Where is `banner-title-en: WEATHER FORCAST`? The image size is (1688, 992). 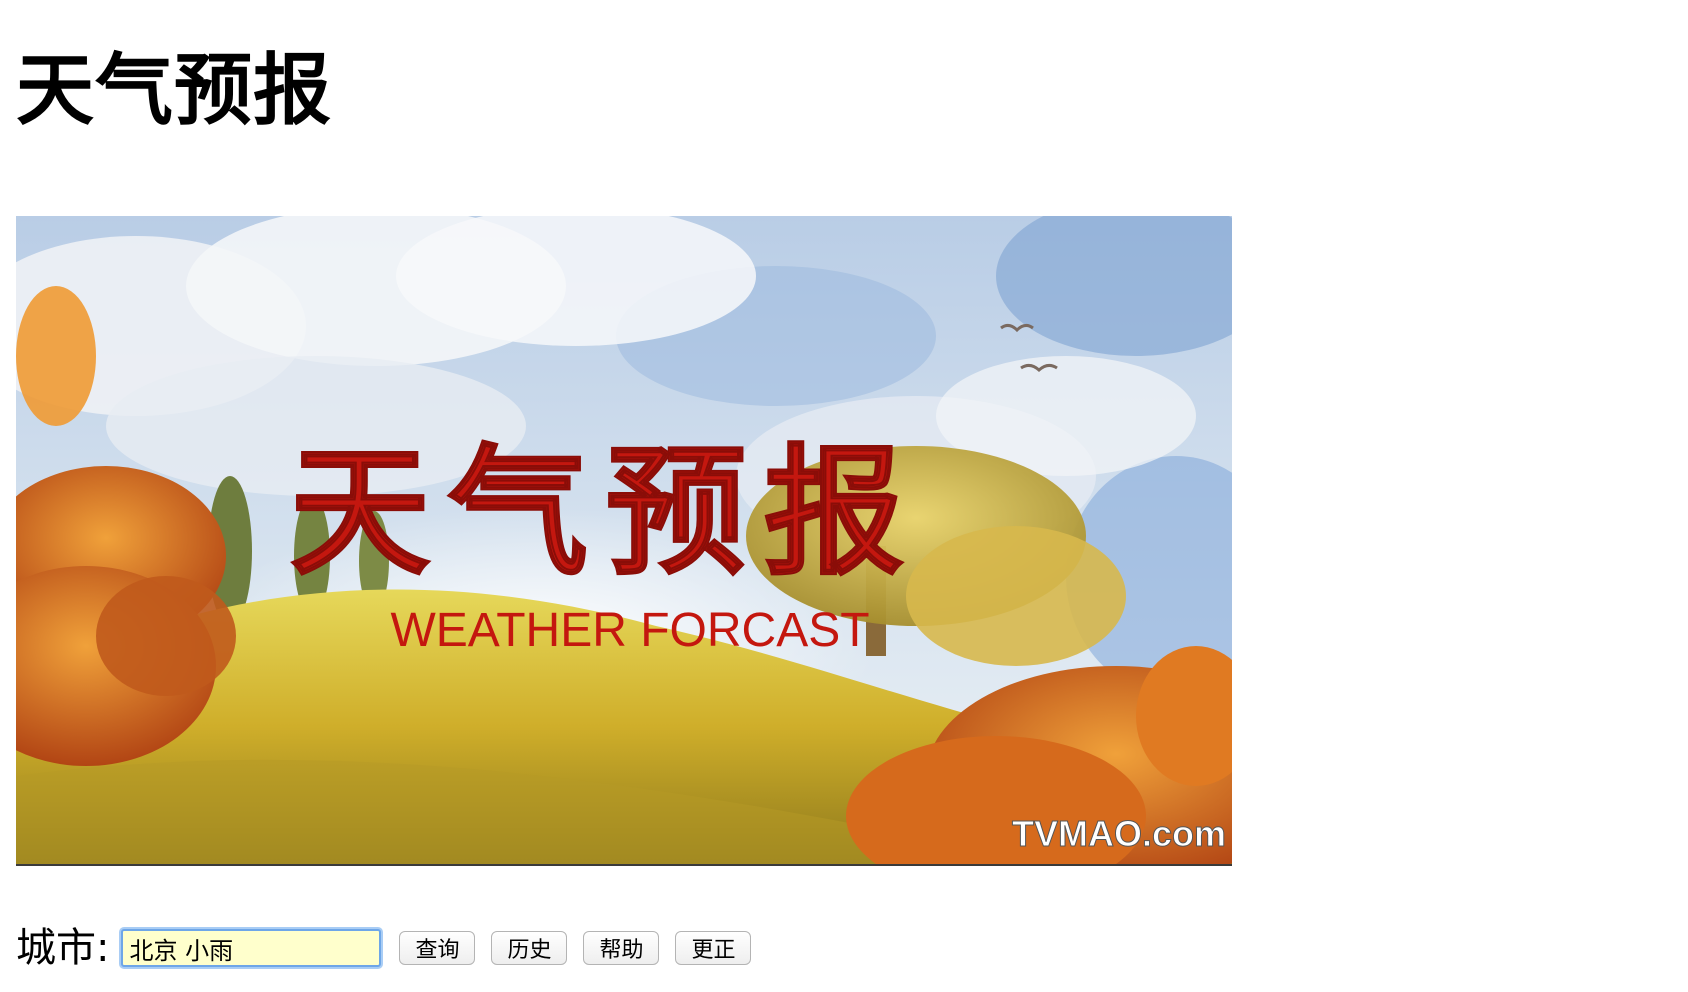
banner-title-en: WEATHER FORCAST is located at coordinates (629, 630).